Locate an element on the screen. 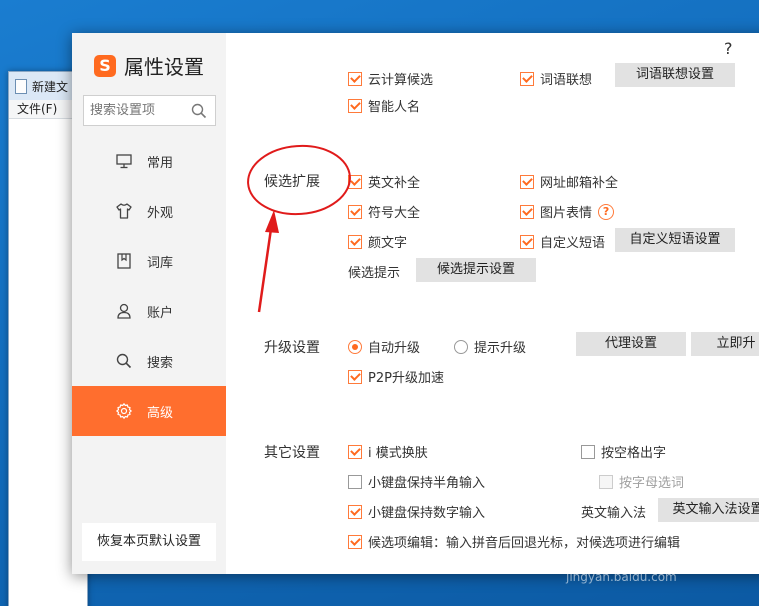 This screenshot has height=606, width=759. word-assoc-checkbox is located at coordinates (527, 78).